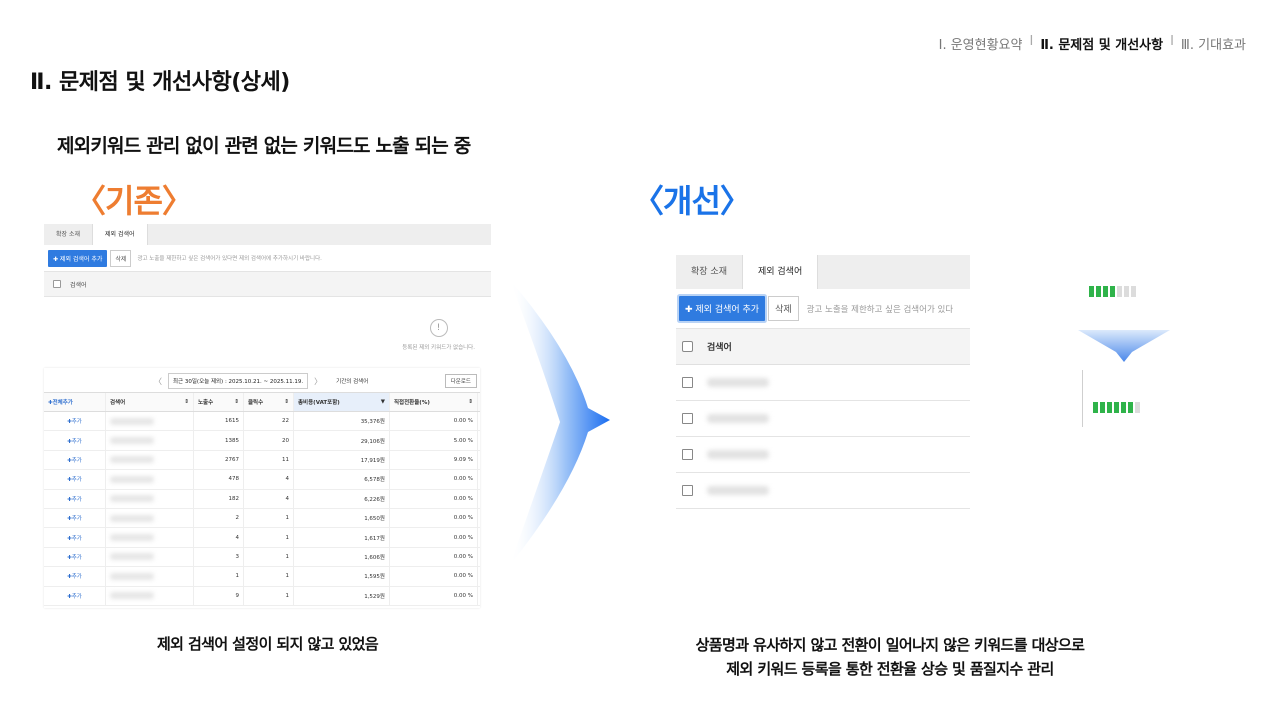  What do you see at coordinates (352, 382) in the screenshot?
I see `period-label: 기간의 검색어` at bounding box center [352, 382].